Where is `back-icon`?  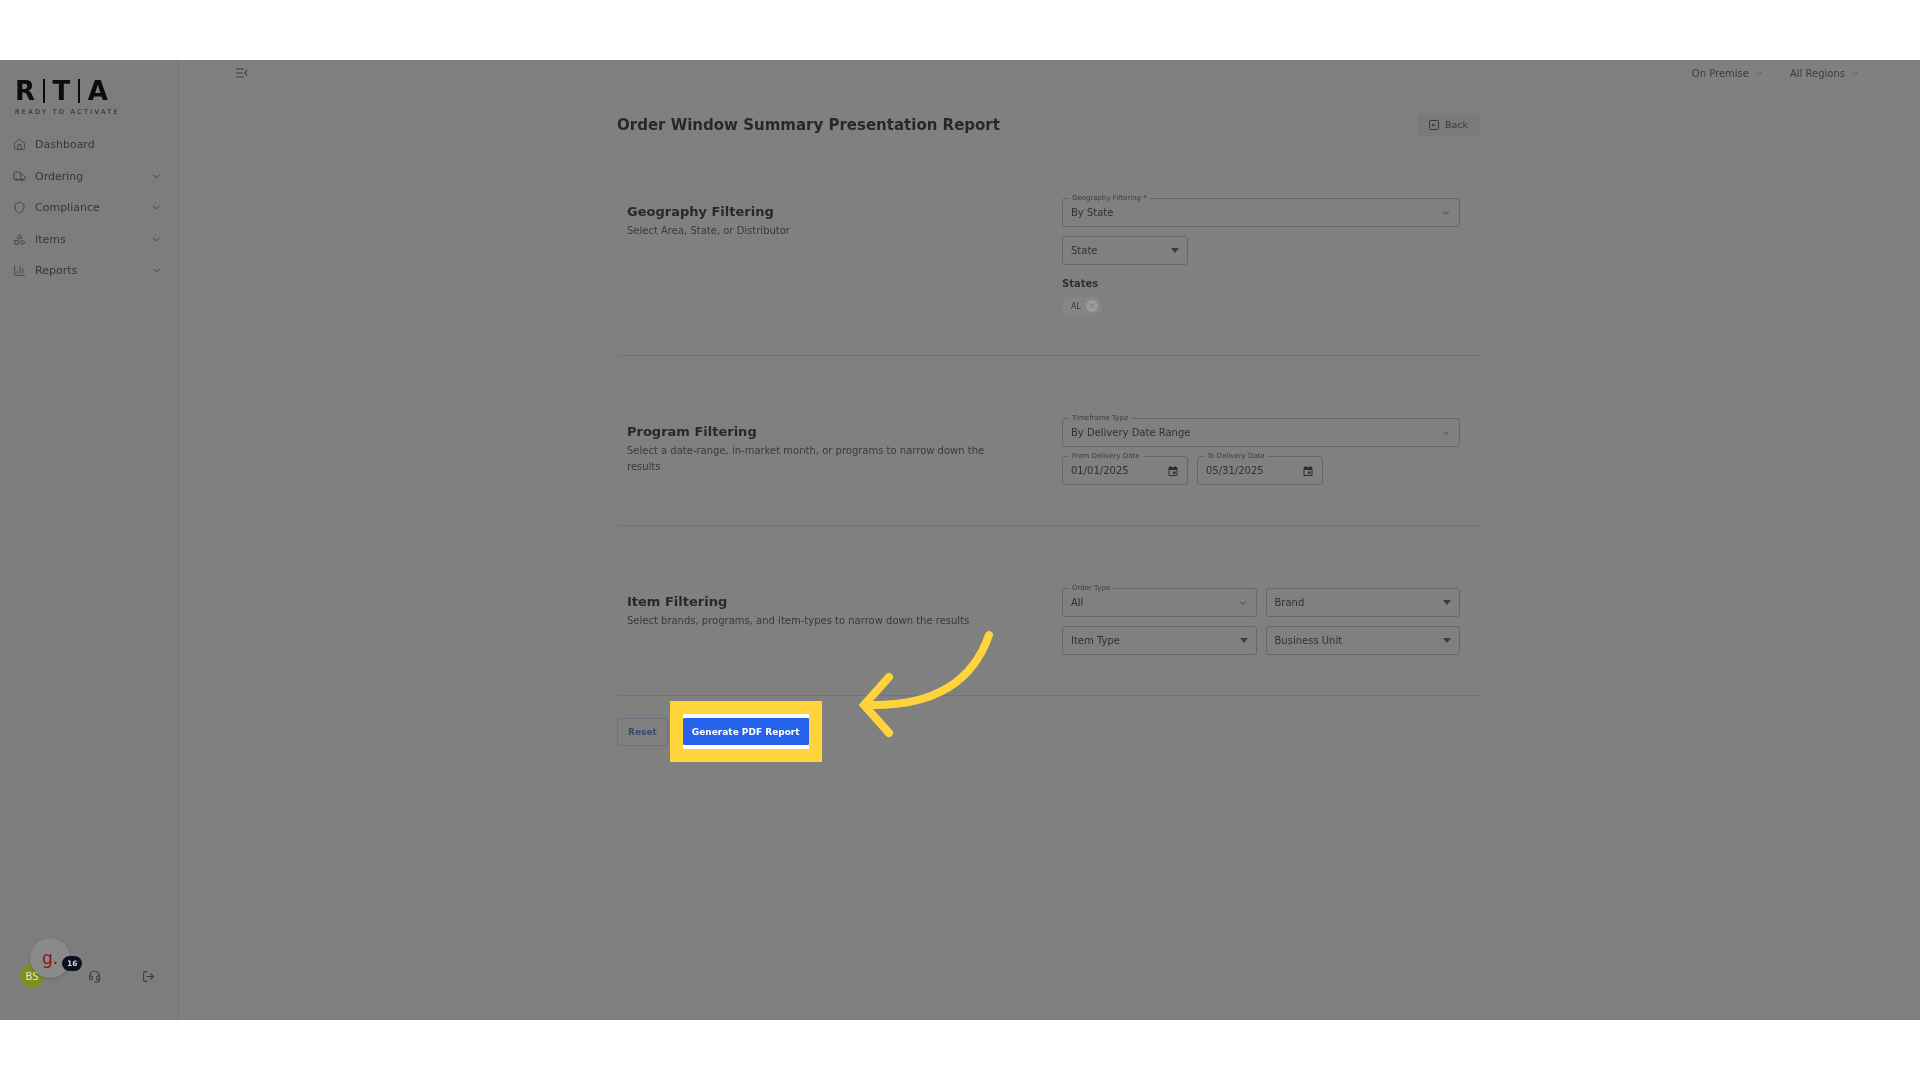
back-icon is located at coordinates (1433, 124).